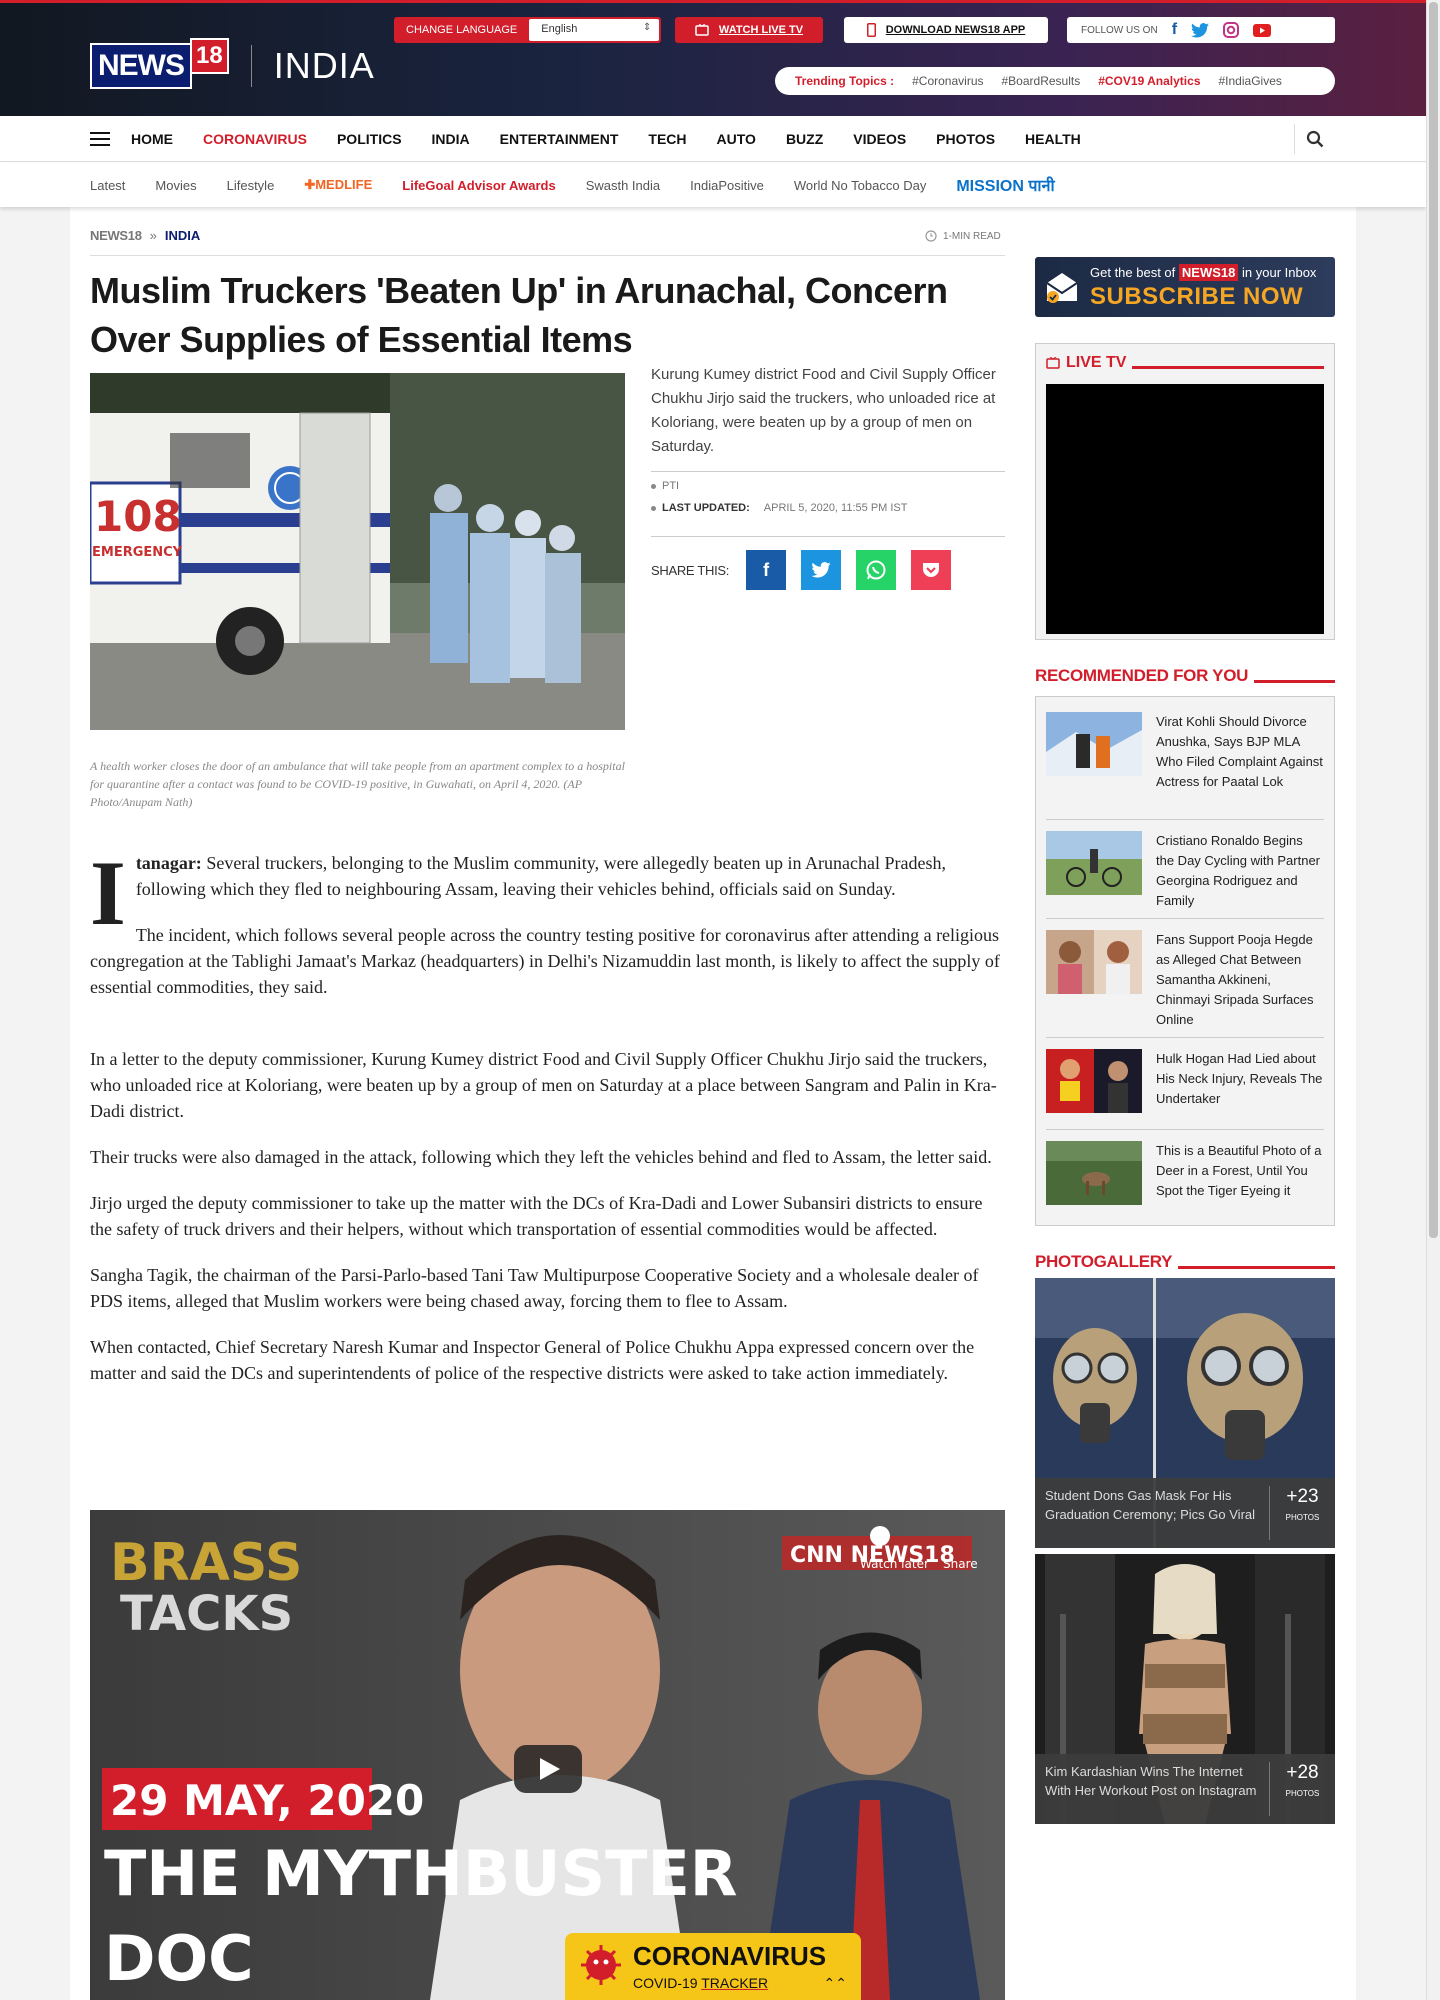 The height and width of the screenshot is (2000, 1440). Describe the element at coordinates (1053, 363) in the screenshot. I see `tv-icon` at that location.